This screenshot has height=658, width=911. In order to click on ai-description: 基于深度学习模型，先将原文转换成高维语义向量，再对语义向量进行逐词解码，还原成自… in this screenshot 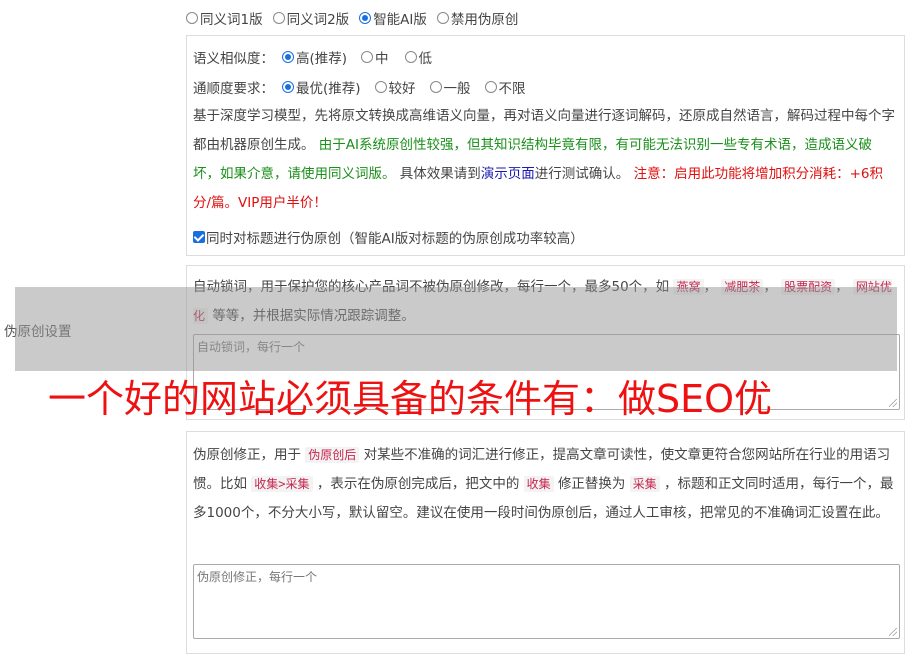, I will do `click(544, 159)`.